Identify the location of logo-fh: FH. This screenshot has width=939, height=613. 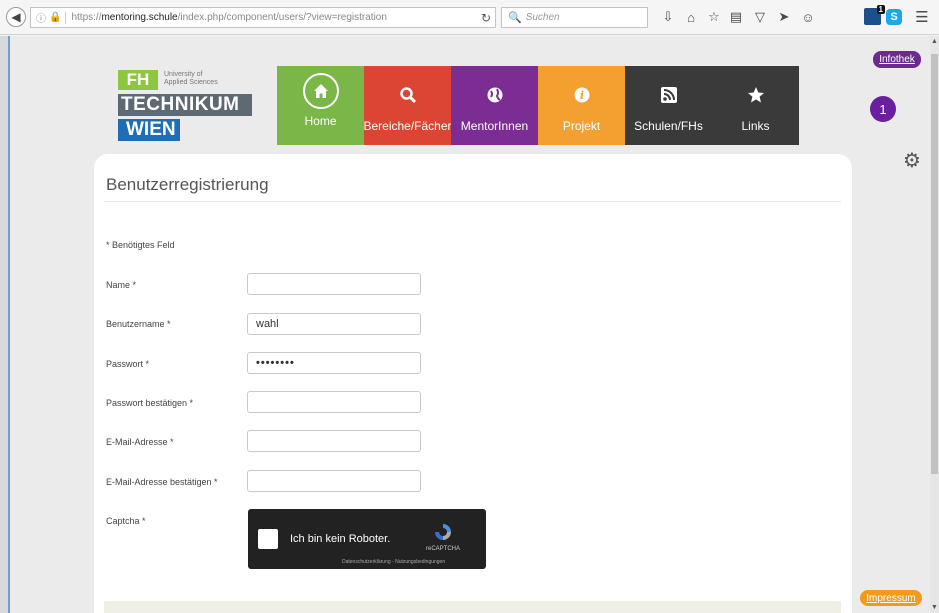
(138, 80).